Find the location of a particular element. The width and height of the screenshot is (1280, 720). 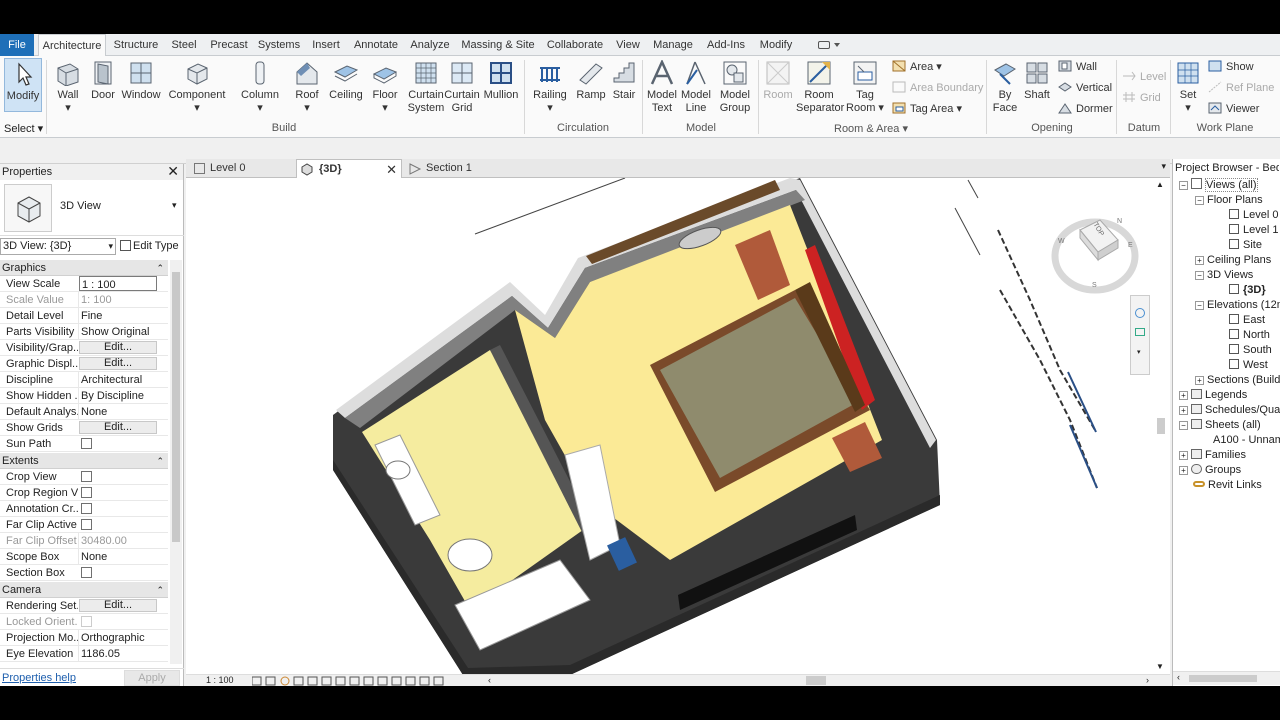

model-group-button: Model Group is located at coordinates (735, 86).